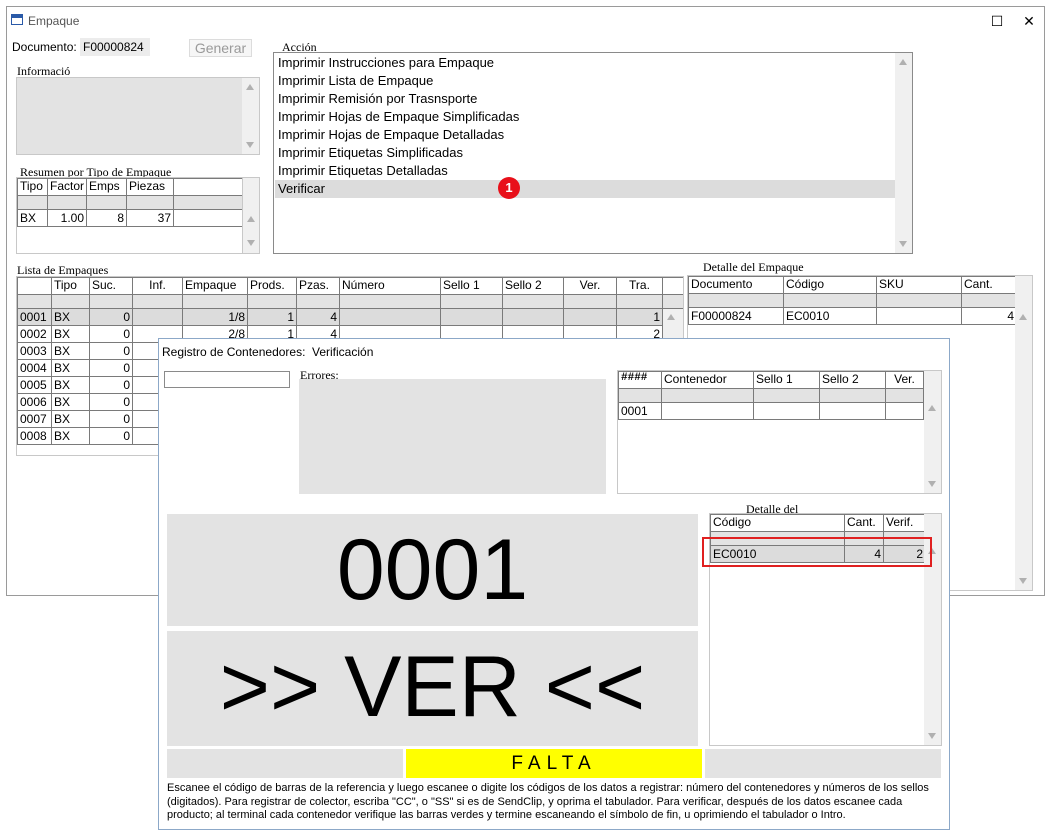  Describe the element at coordinates (157, 286) in the screenshot. I see `col-header-inf: Inf.` at that location.